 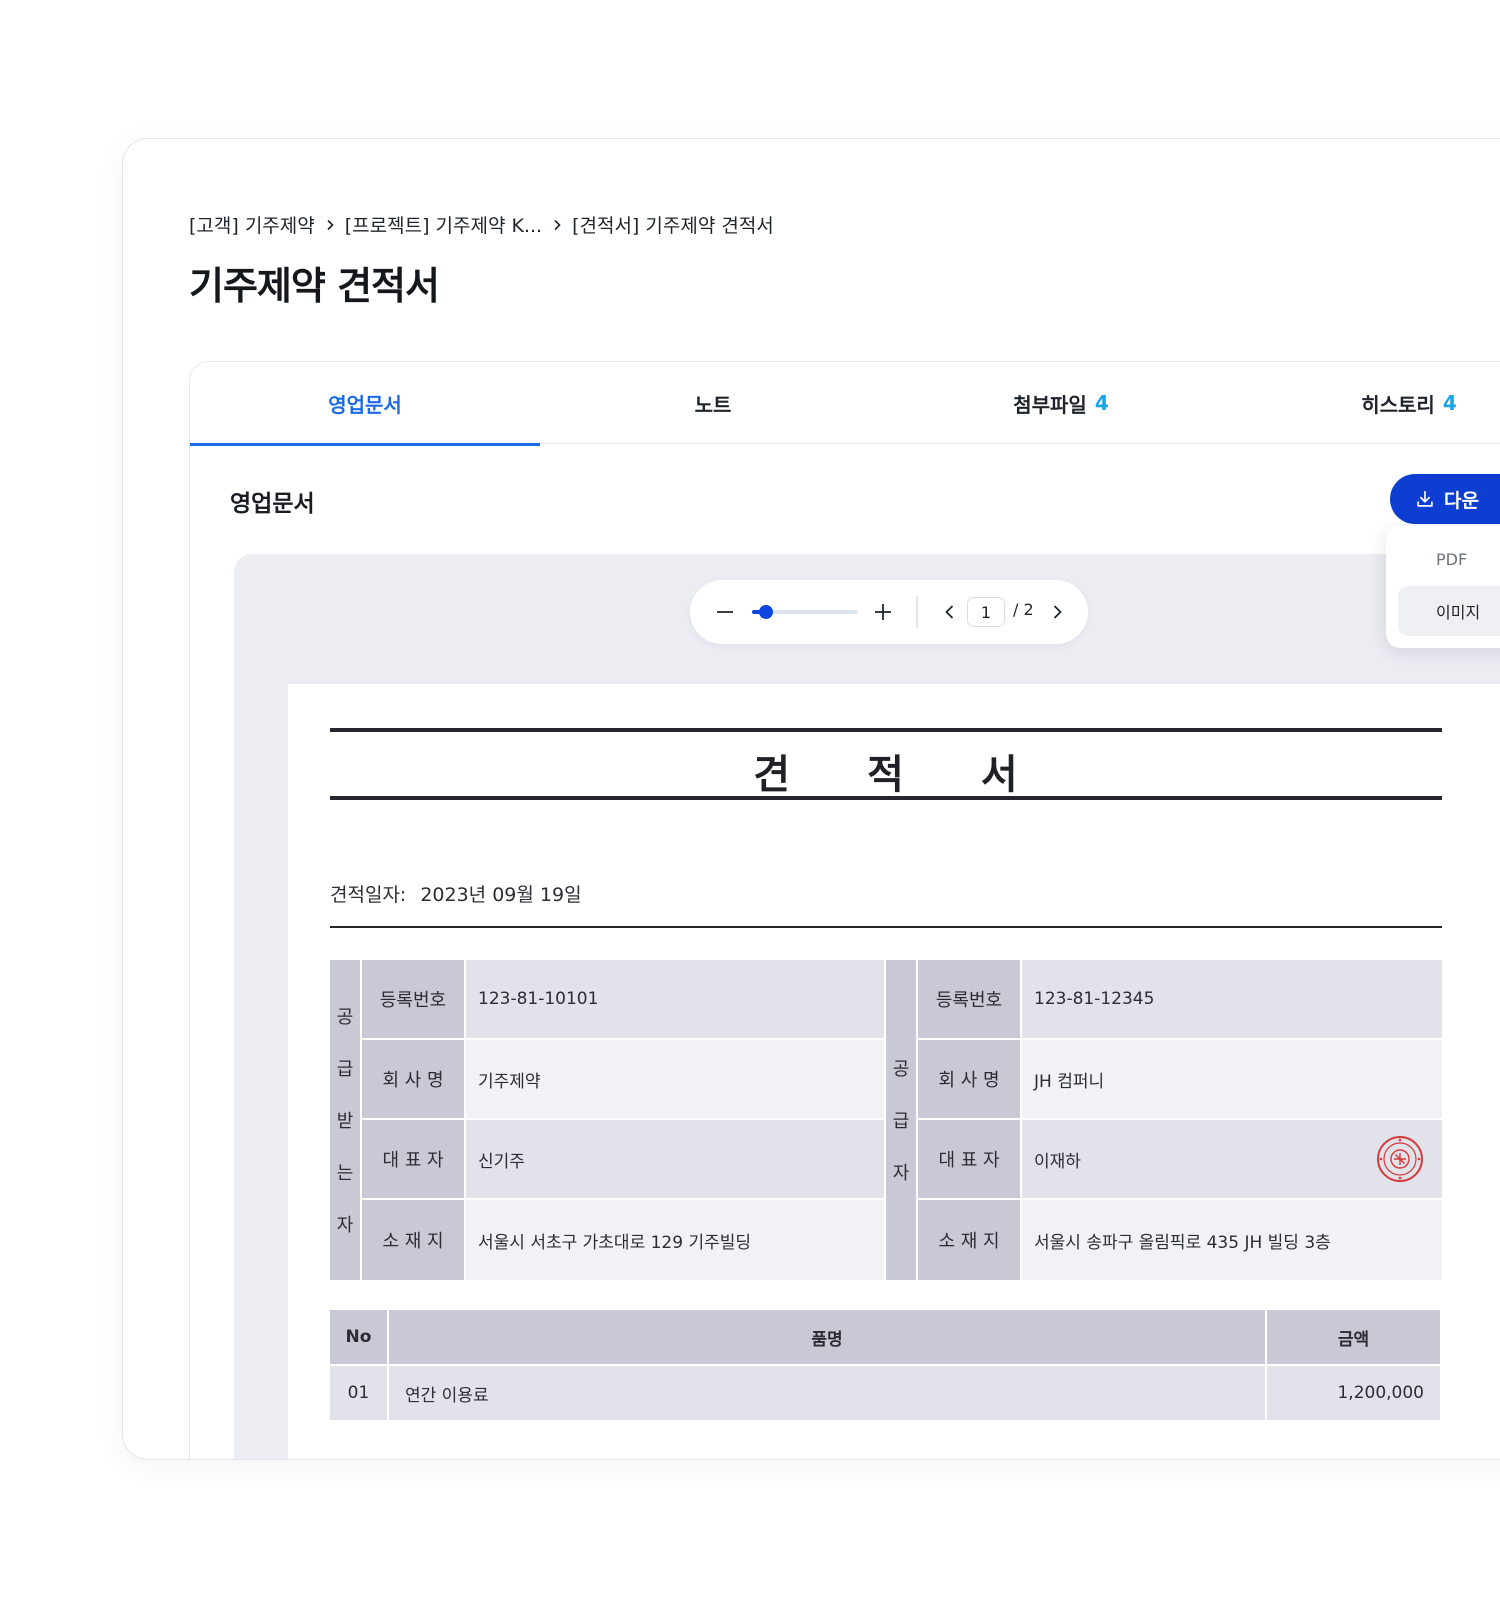 What do you see at coordinates (252, 224) in the screenshot?
I see `breadcrumb-item-customer: [고객] 기주제약` at bounding box center [252, 224].